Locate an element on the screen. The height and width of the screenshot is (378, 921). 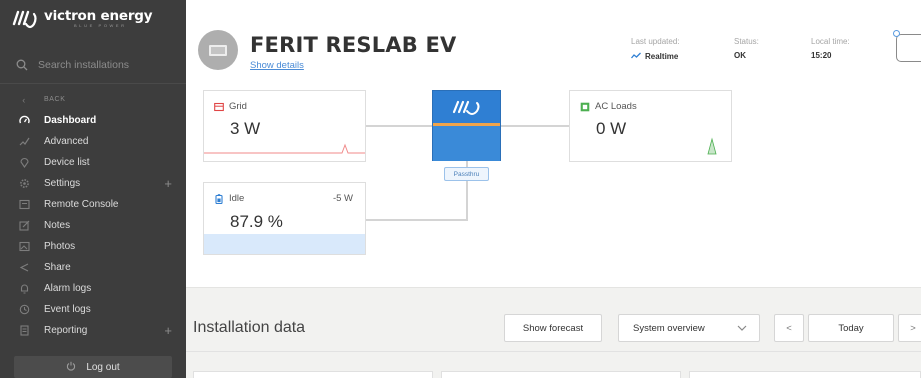
installation-avatar is located at coordinates (218, 50).